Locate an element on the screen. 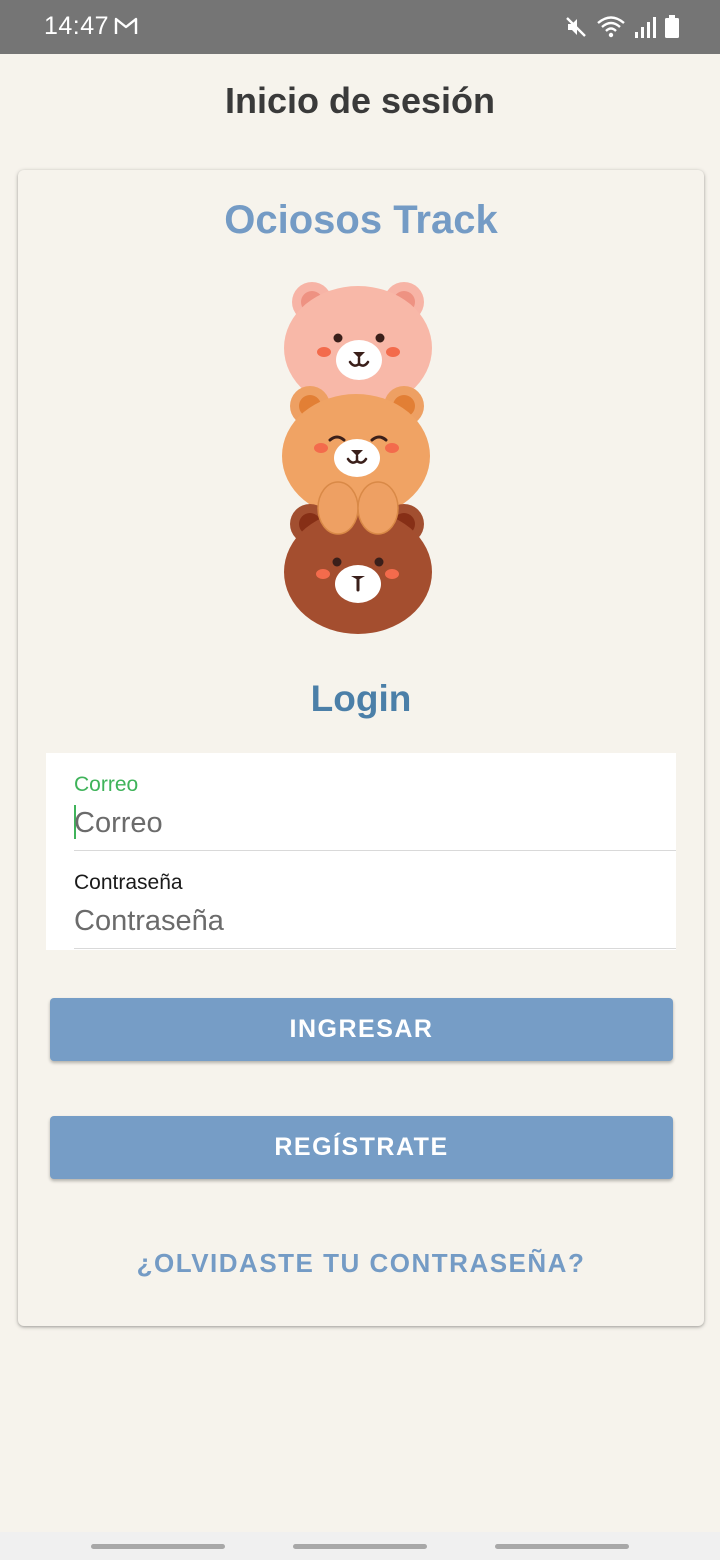 This screenshot has width=720, height=1560. login-button: INGRESAR is located at coordinates (361, 1029).